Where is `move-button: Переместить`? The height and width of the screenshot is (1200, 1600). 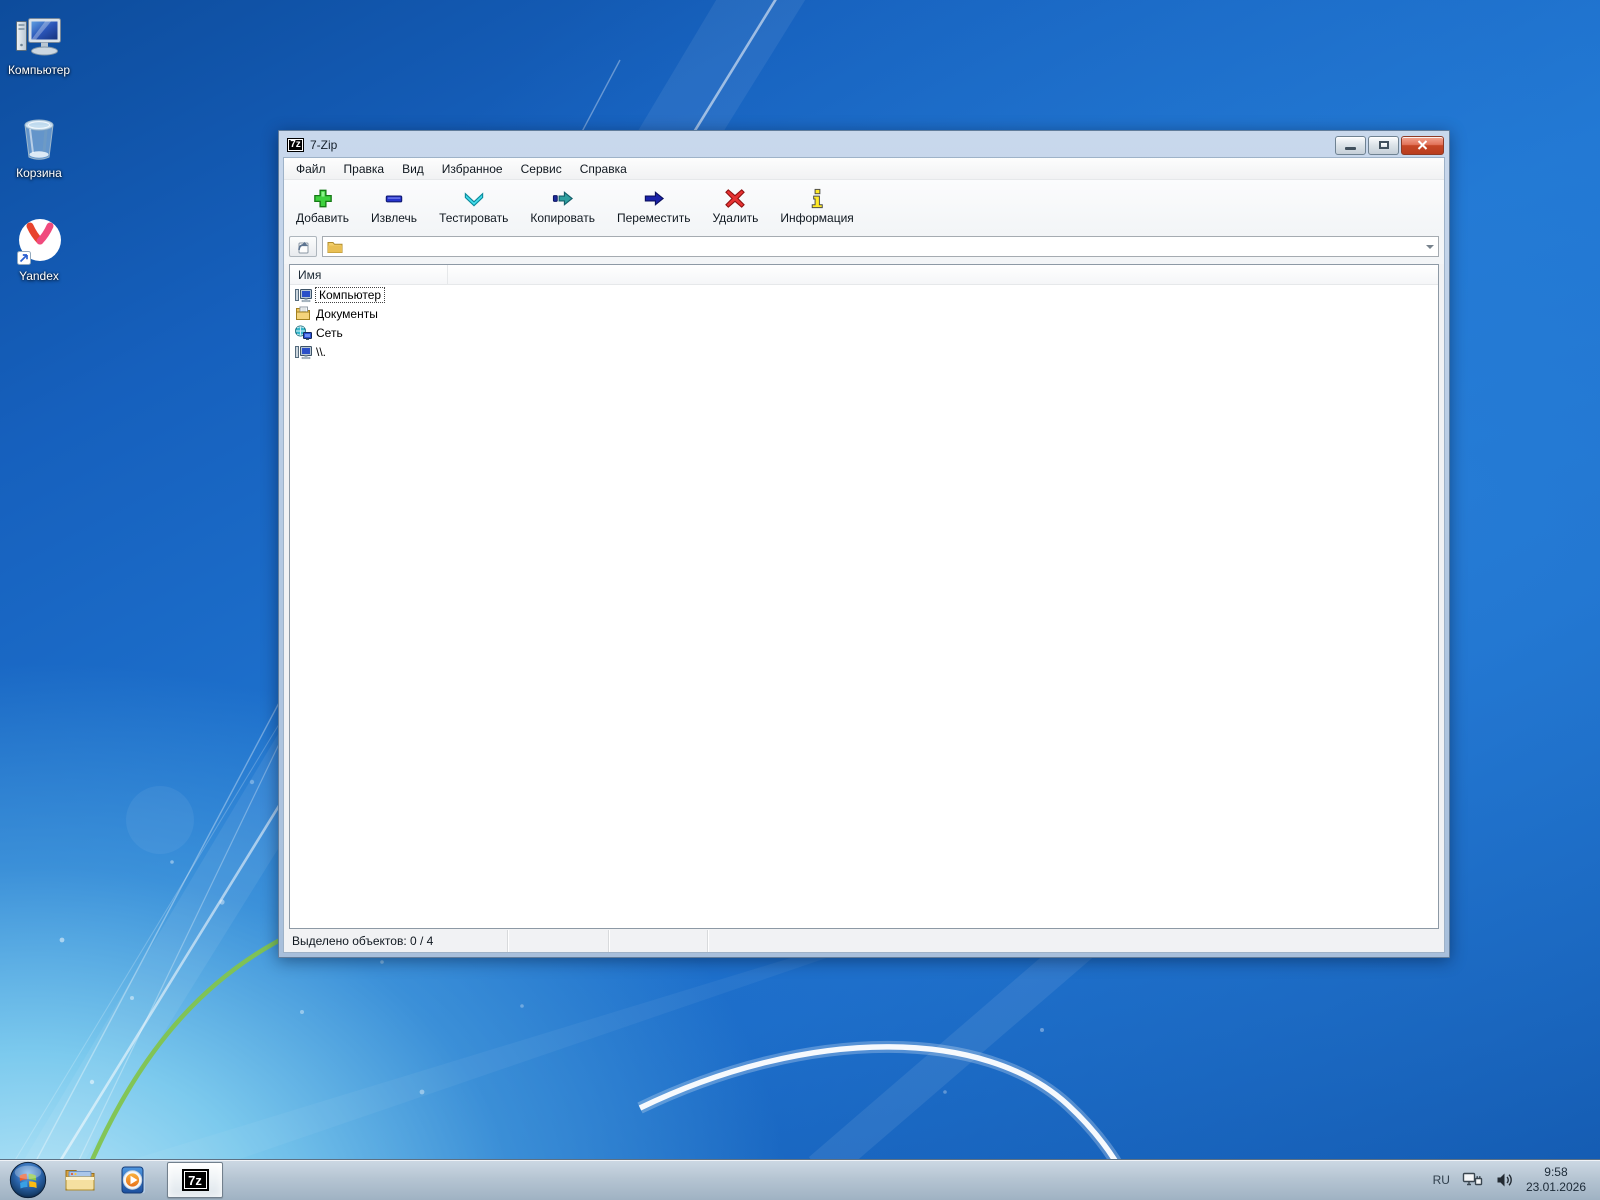
move-button: Переместить is located at coordinates (654, 206).